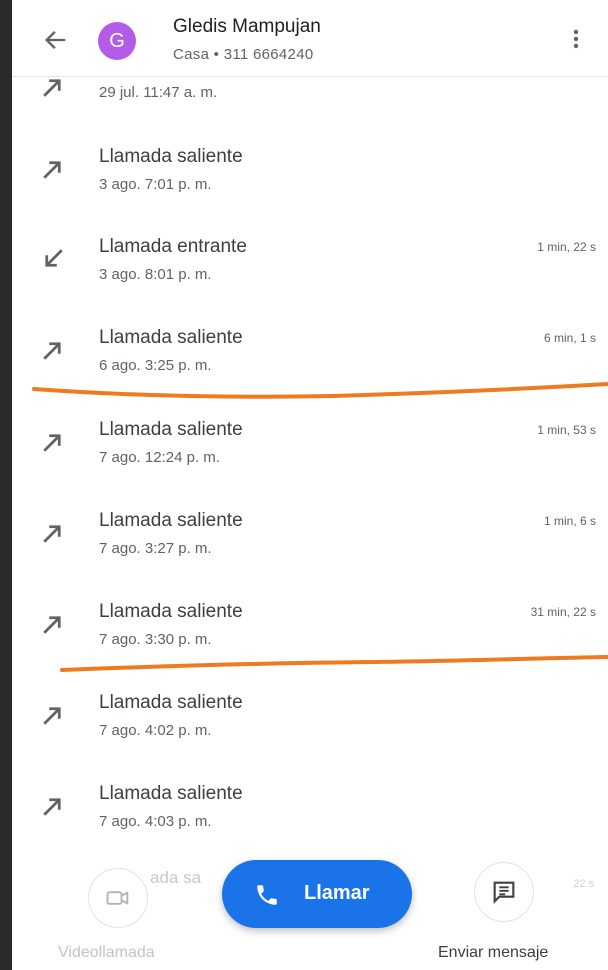  I want to click on call-button-label: Llamar, so click(337, 893).